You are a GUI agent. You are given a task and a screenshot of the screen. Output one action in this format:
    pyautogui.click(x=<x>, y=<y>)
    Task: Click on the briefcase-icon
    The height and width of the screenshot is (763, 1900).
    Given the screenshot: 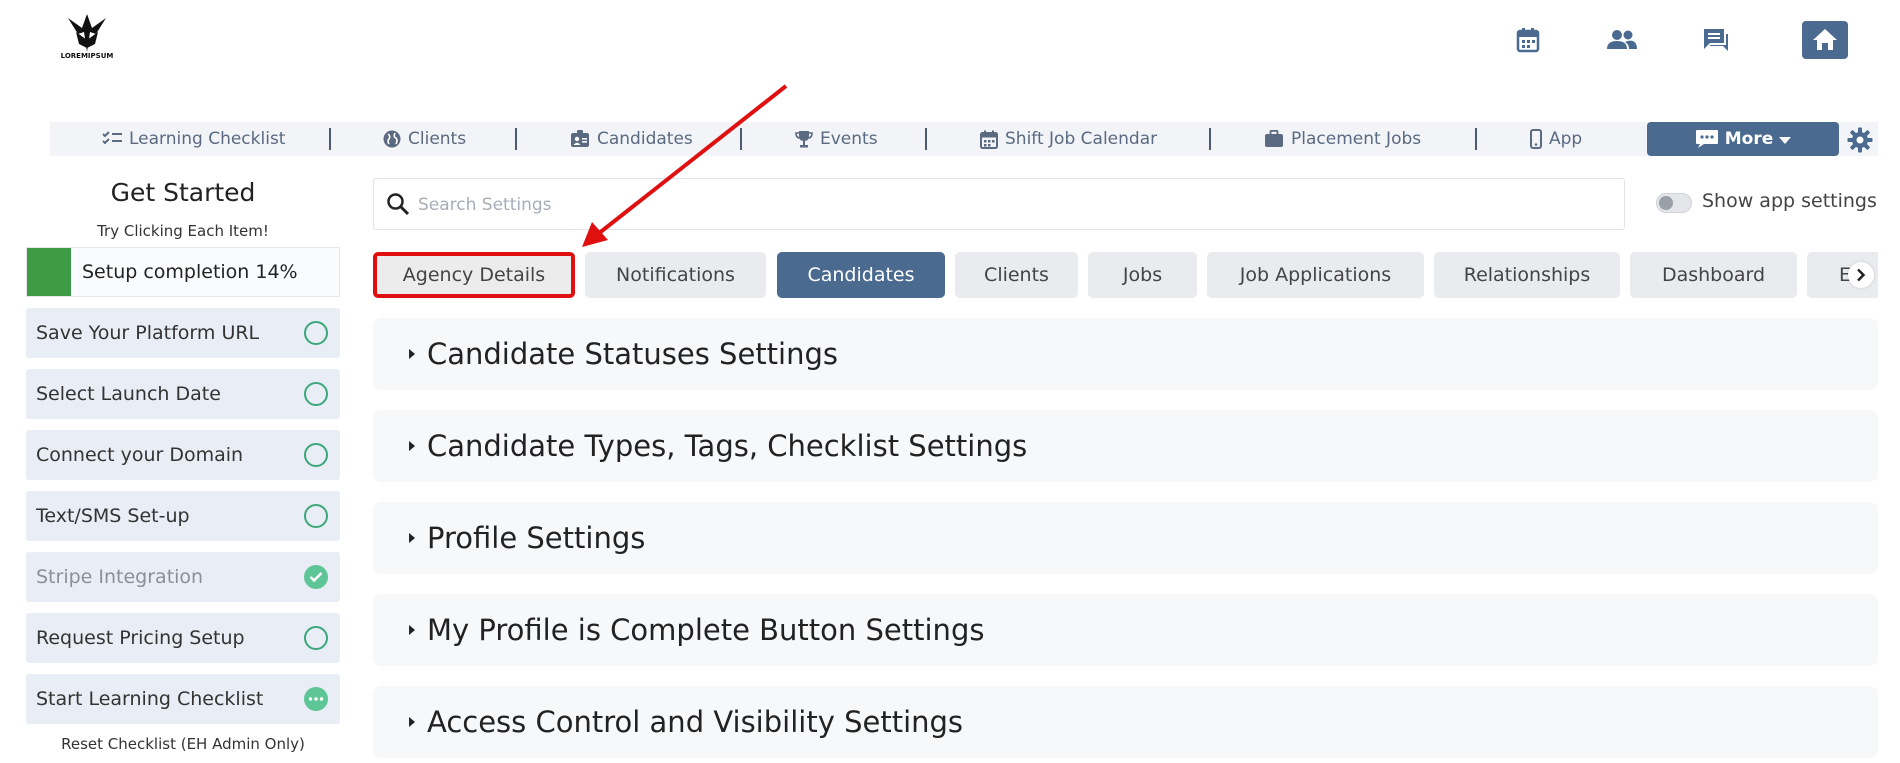 What is the action you would take?
    pyautogui.click(x=1274, y=138)
    